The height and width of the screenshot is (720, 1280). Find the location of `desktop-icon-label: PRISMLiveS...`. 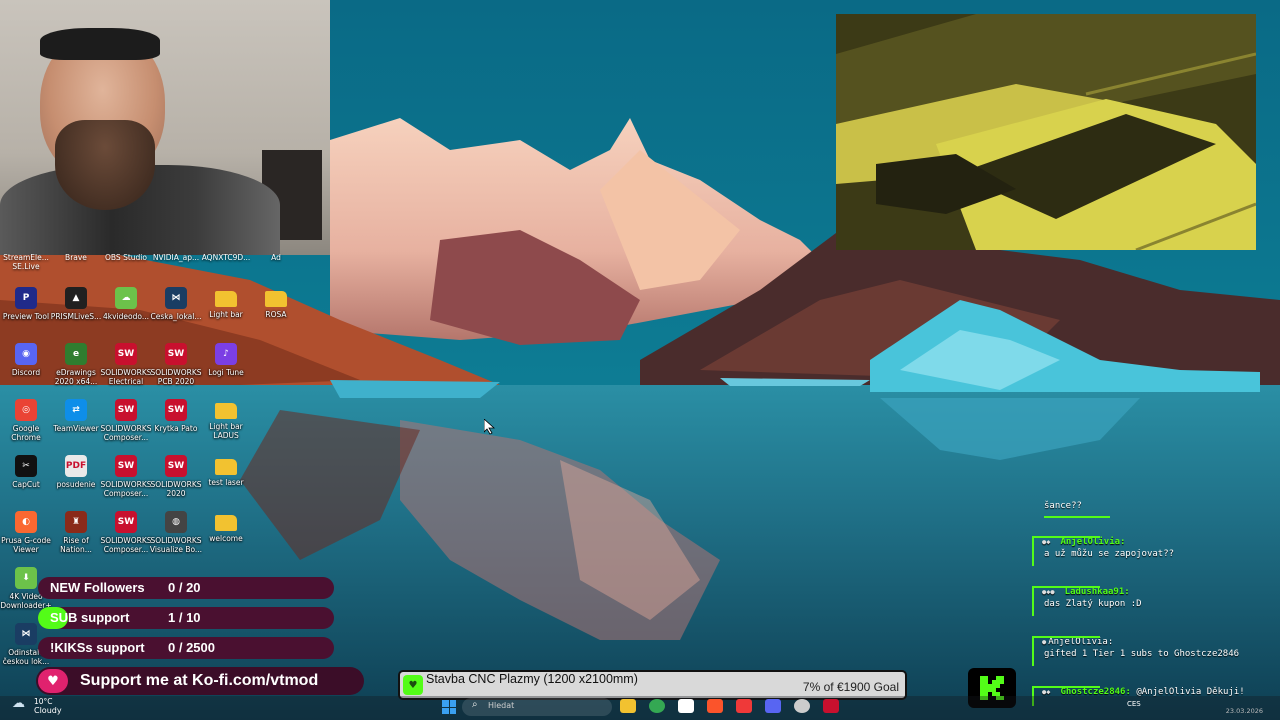

desktop-icon-label: PRISMLiveS... is located at coordinates (76, 316).